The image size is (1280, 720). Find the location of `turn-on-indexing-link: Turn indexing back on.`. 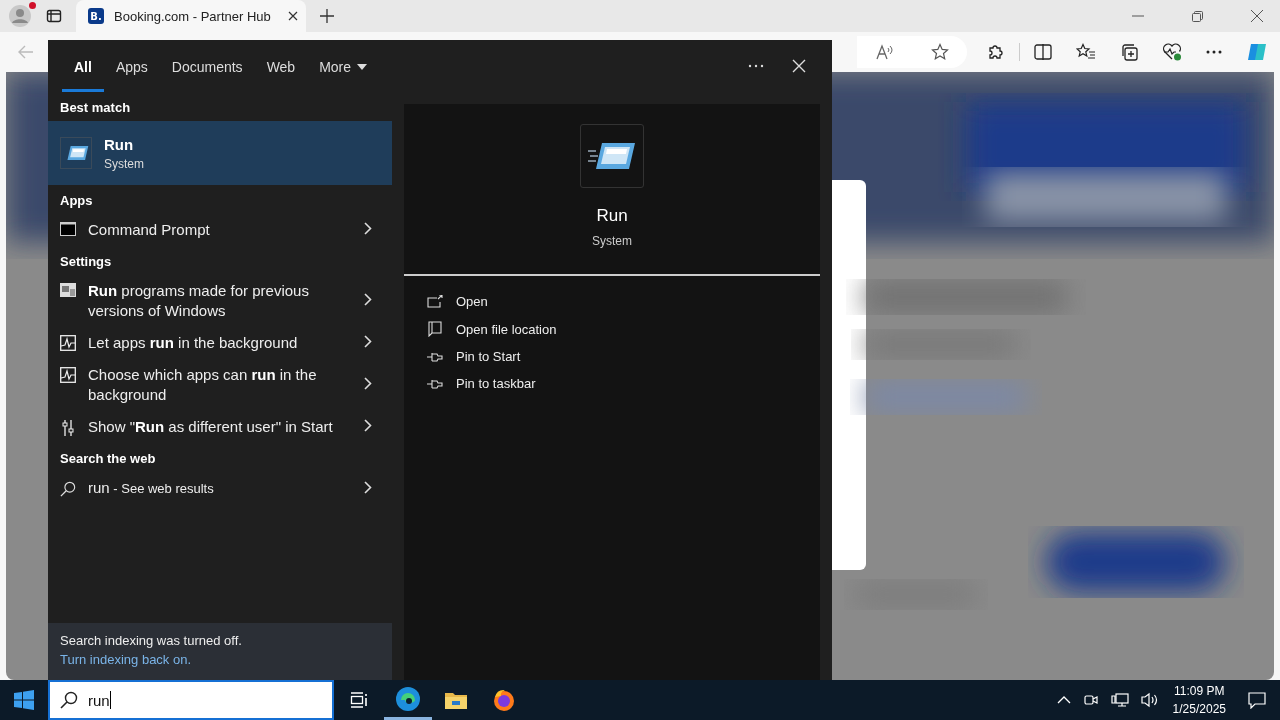

turn-on-indexing-link: Turn indexing back on. is located at coordinates (126, 659).